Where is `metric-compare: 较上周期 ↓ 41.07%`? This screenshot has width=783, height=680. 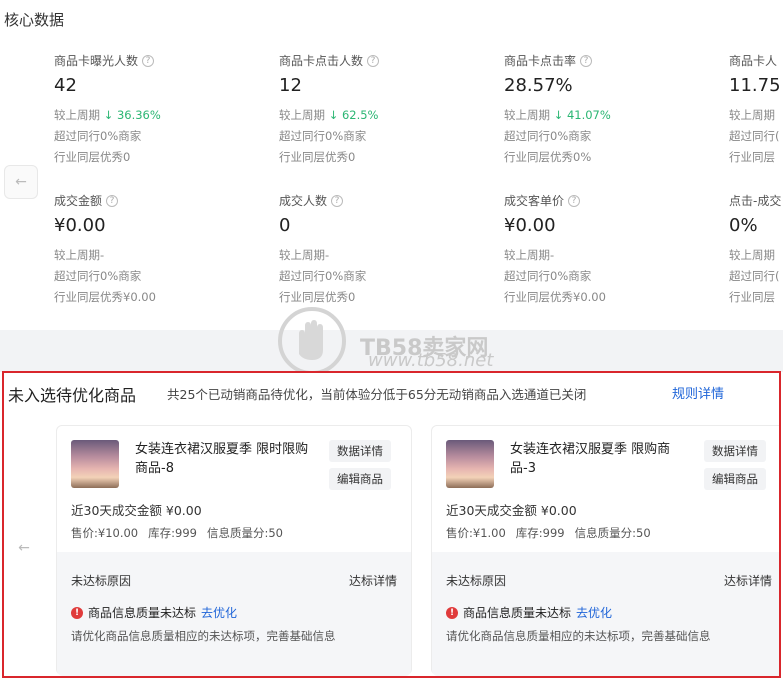
metric-compare: 较上周期 ↓ 41.07% is located at coordinates (557, 115).